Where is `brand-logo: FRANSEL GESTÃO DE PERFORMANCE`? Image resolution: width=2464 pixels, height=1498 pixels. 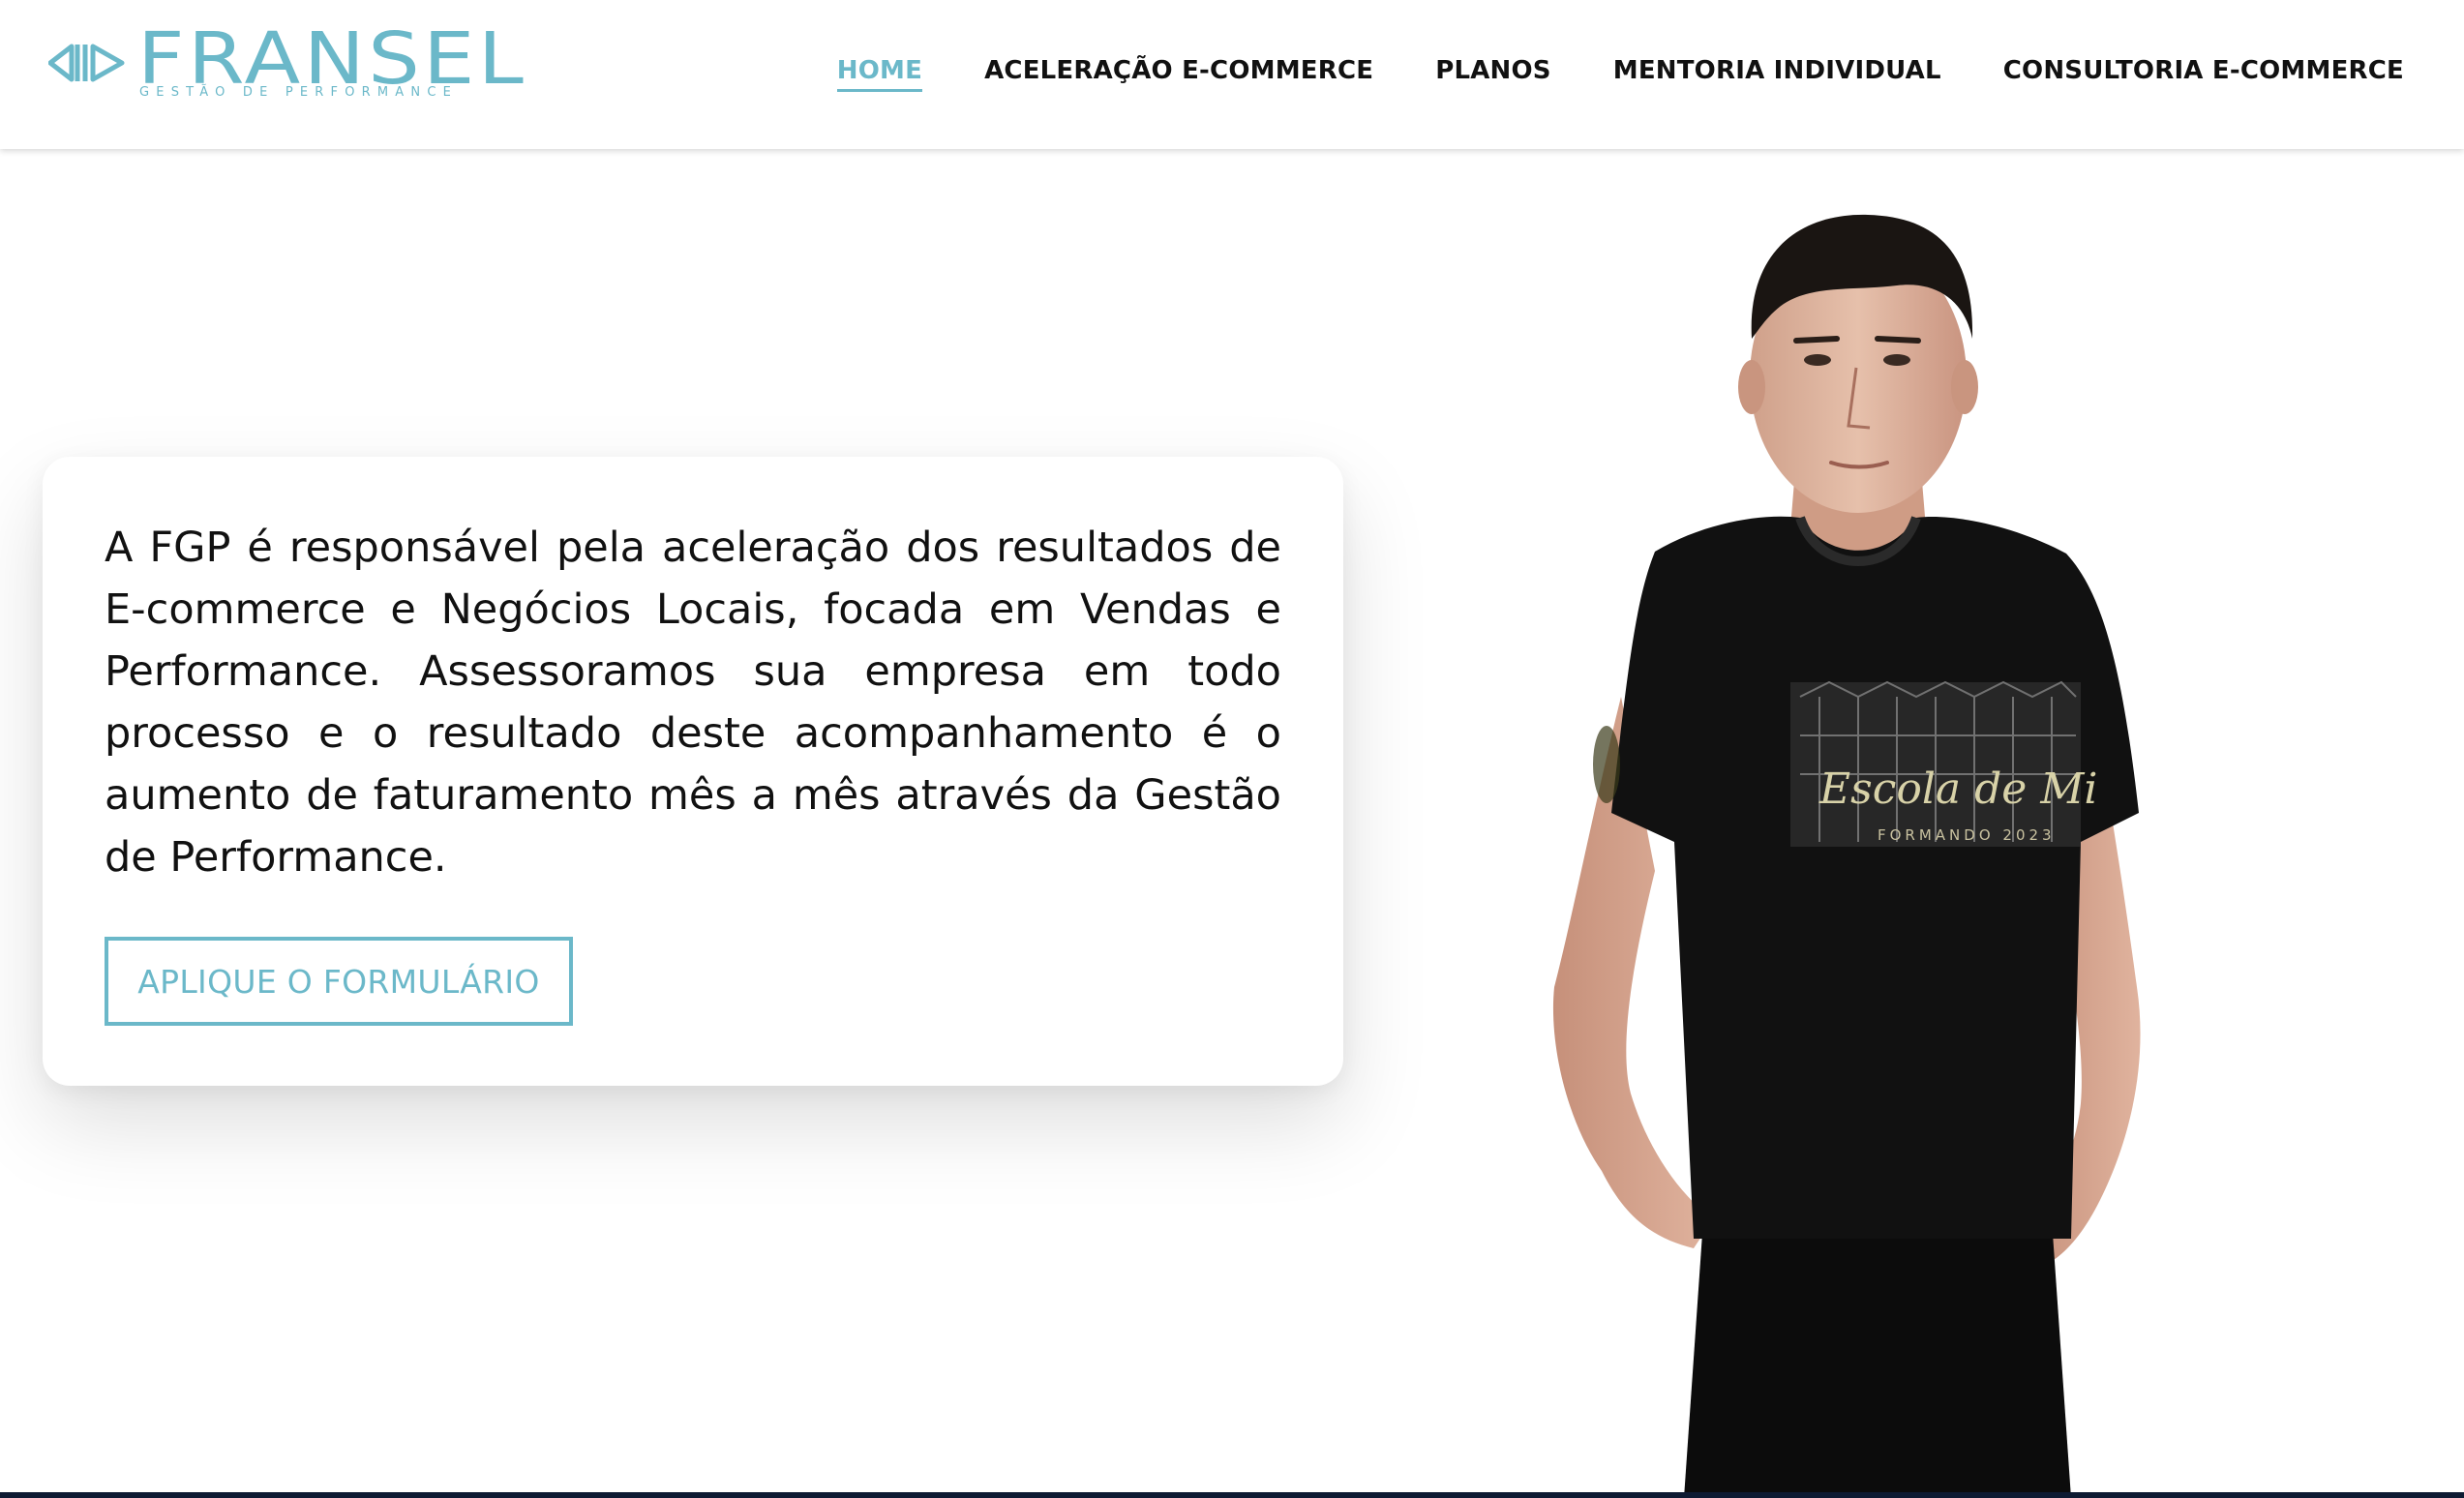 brand-logo: FRANSEL GESTÃO DE PERFORMANCE is located at coordinates (286, 64).